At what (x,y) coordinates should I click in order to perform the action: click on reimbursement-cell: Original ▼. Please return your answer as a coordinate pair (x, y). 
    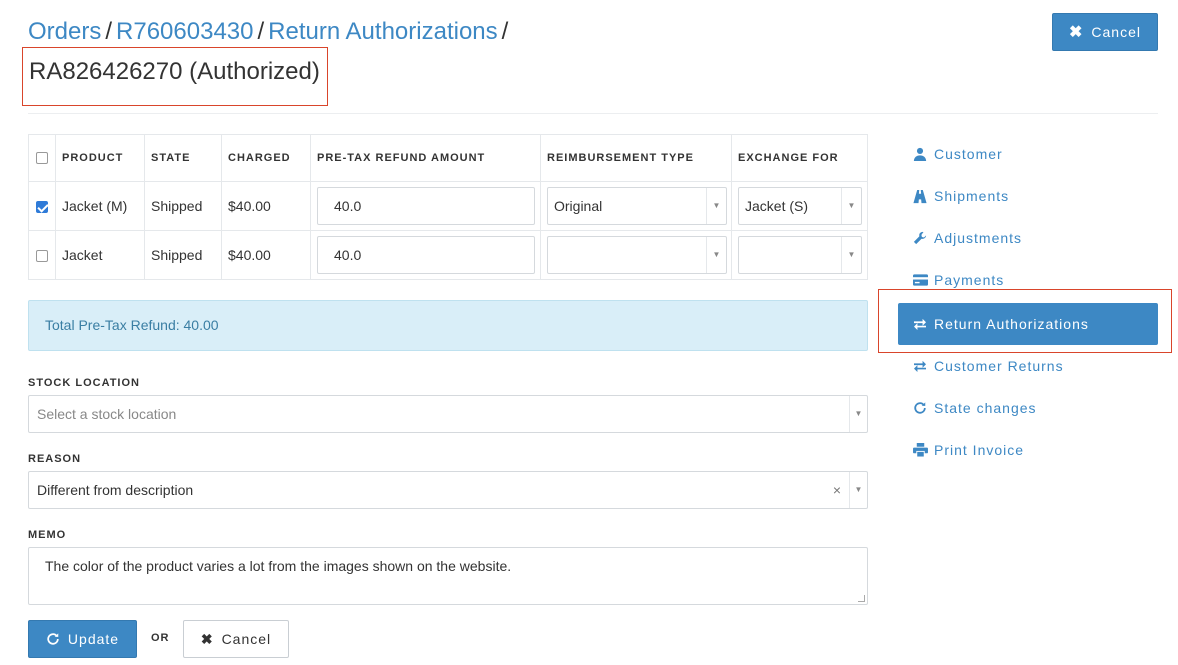
    Looking at the image, I should click on (636, 206).